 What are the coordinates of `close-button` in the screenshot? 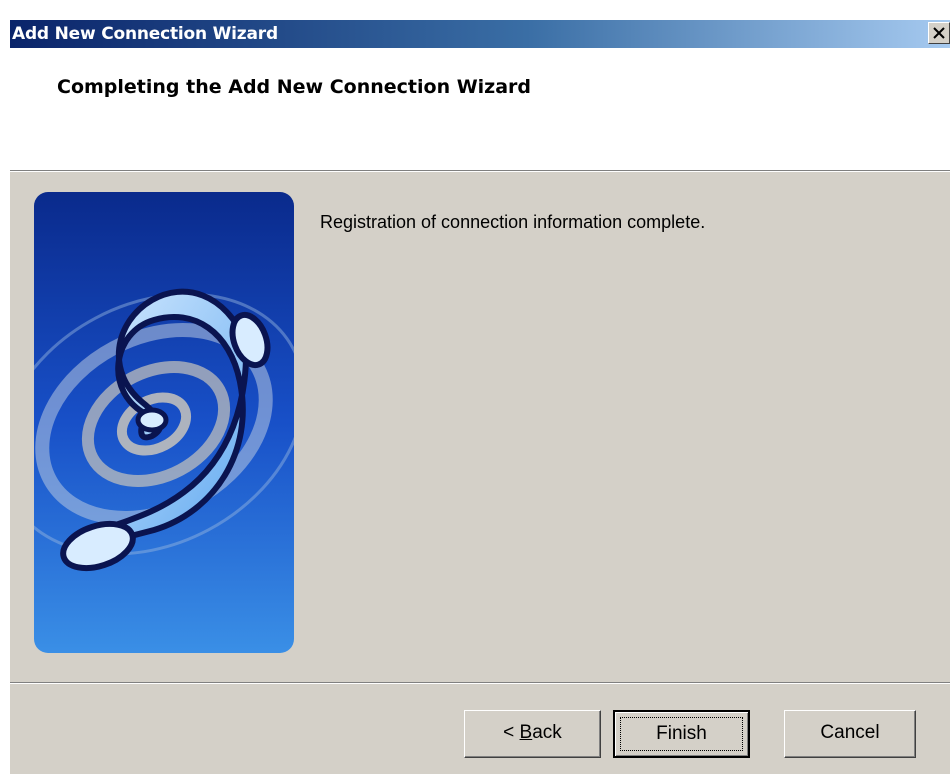 It's located at (939, 33).